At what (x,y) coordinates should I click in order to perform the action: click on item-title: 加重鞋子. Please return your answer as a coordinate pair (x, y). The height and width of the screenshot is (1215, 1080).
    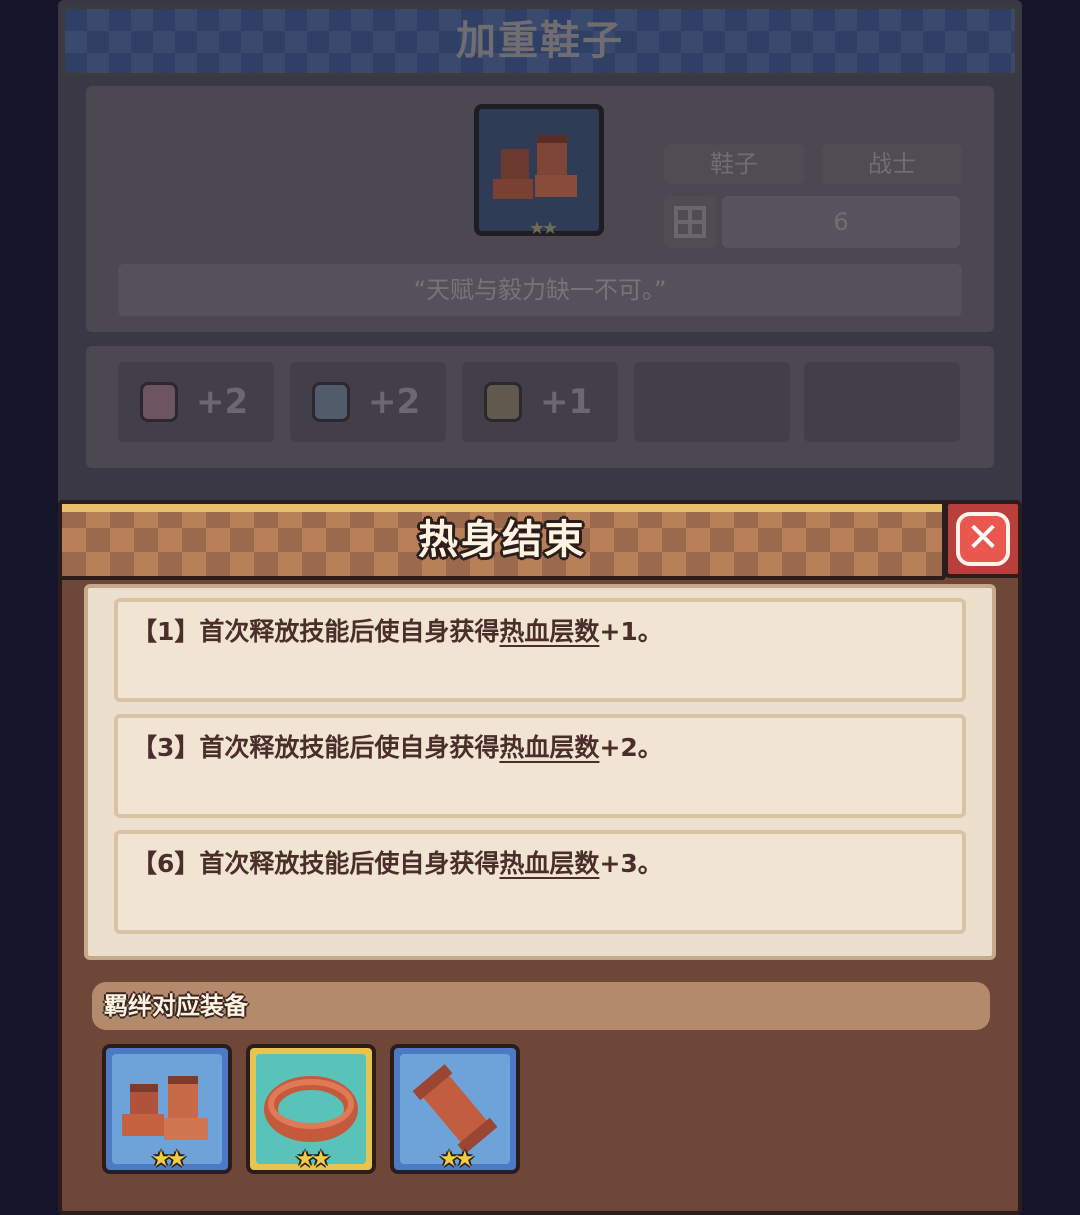
    Looking at the image, I should click on (540, 41).